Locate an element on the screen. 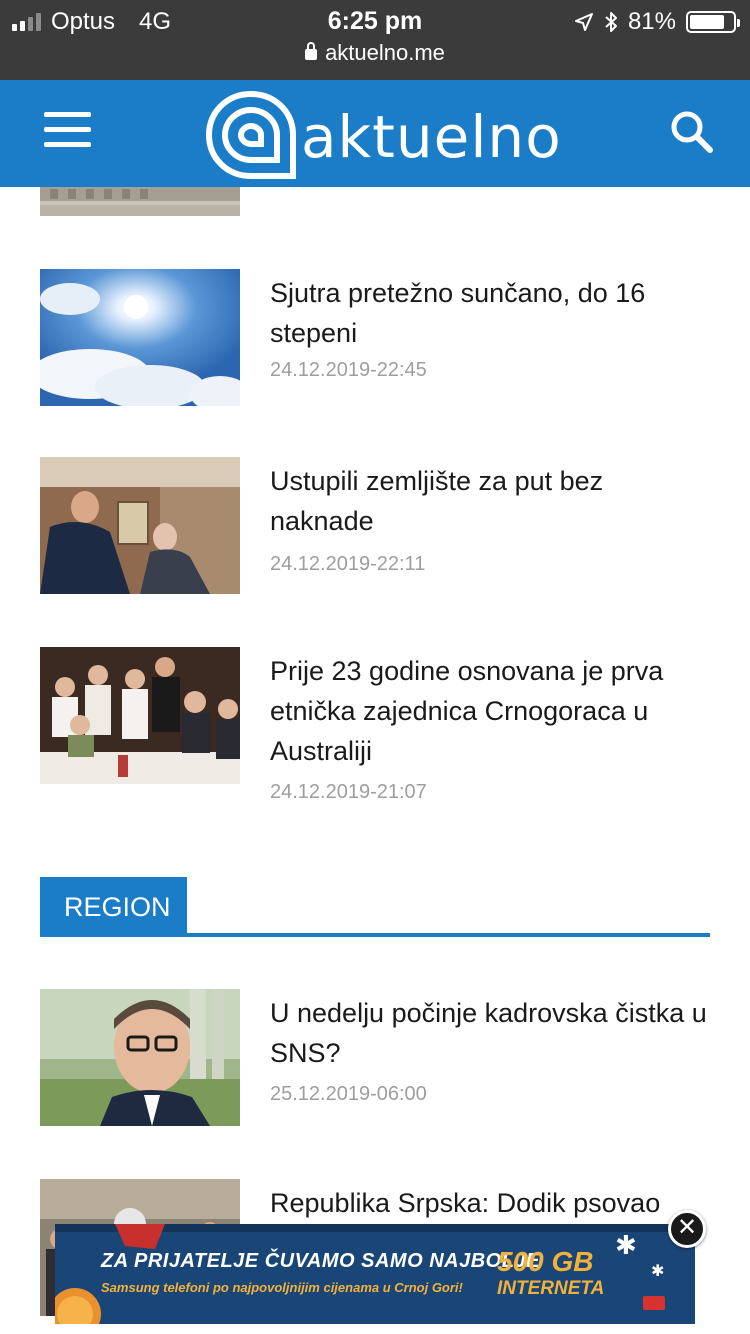  status-bar: Optus 4G 6:25 pm 81% aktuelno.me is located at coordinates (375, 40).